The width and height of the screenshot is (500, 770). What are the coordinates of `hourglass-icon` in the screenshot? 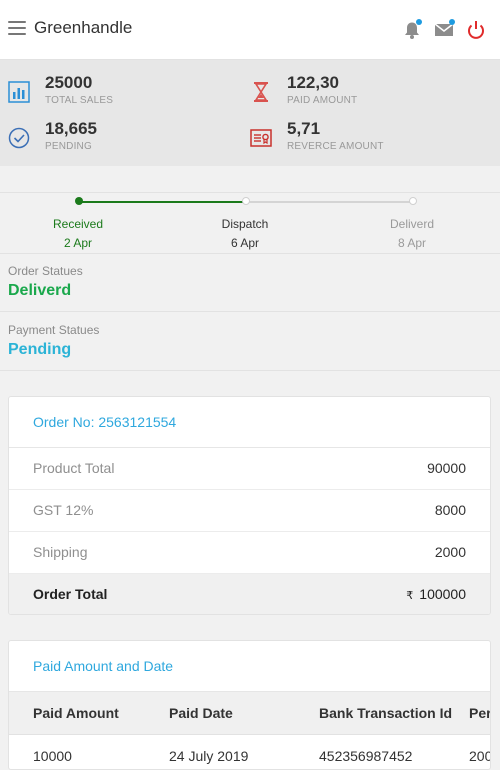 It's located at (261, 92).